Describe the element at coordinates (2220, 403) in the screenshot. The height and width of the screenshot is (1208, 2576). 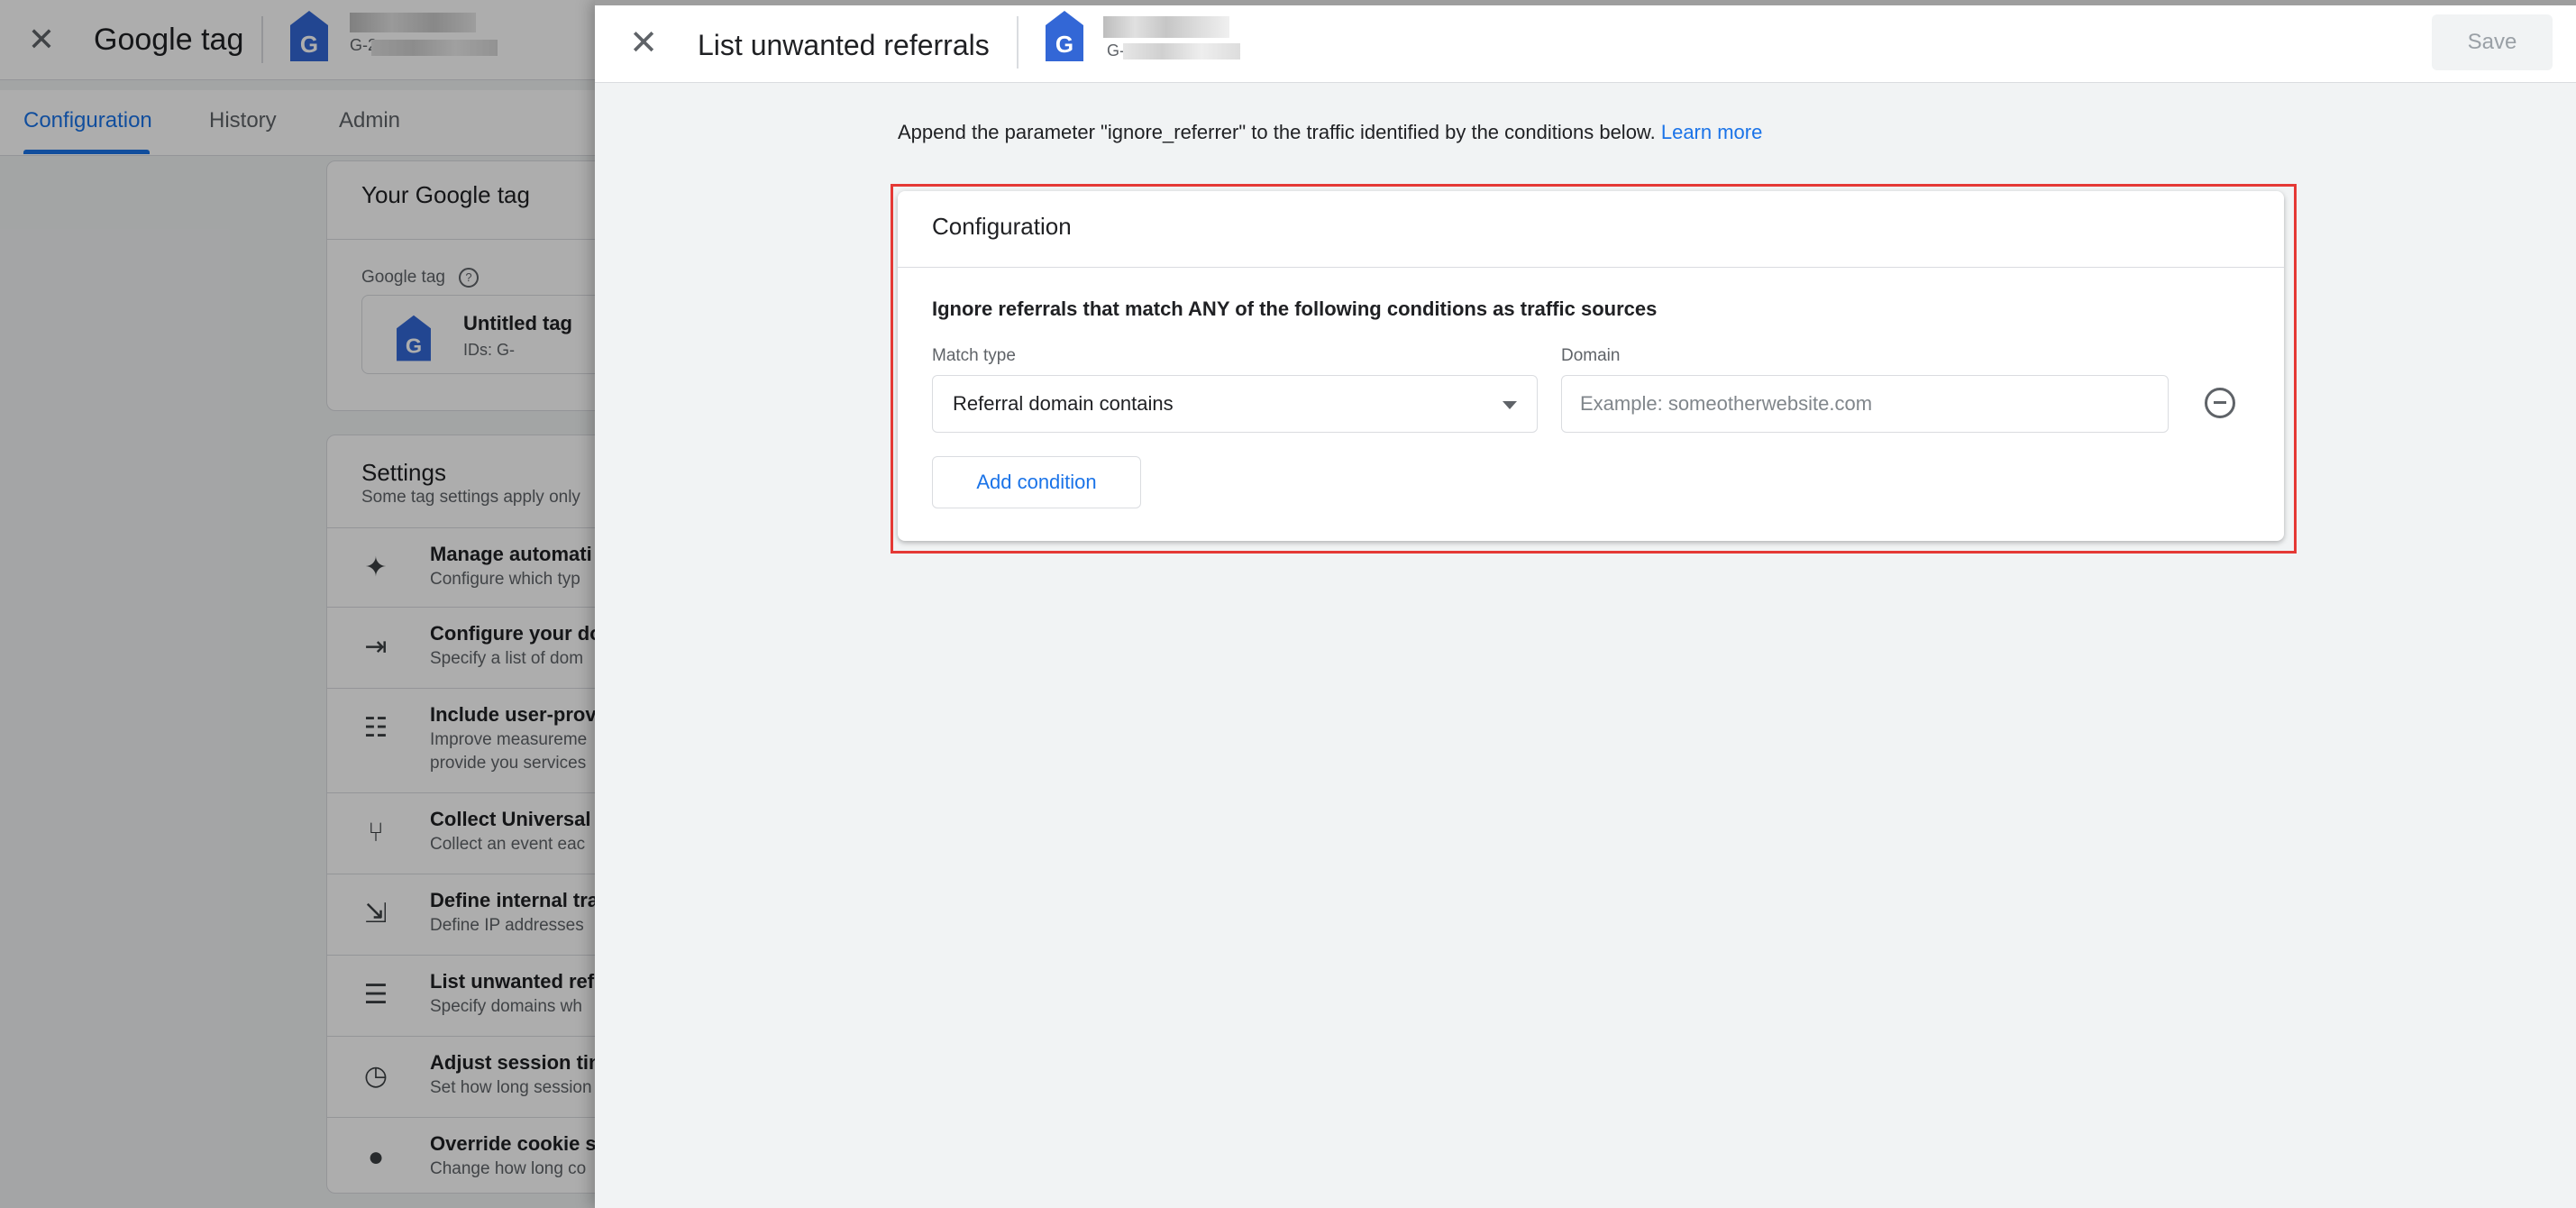
I see `remove-condition-icon` at that location.